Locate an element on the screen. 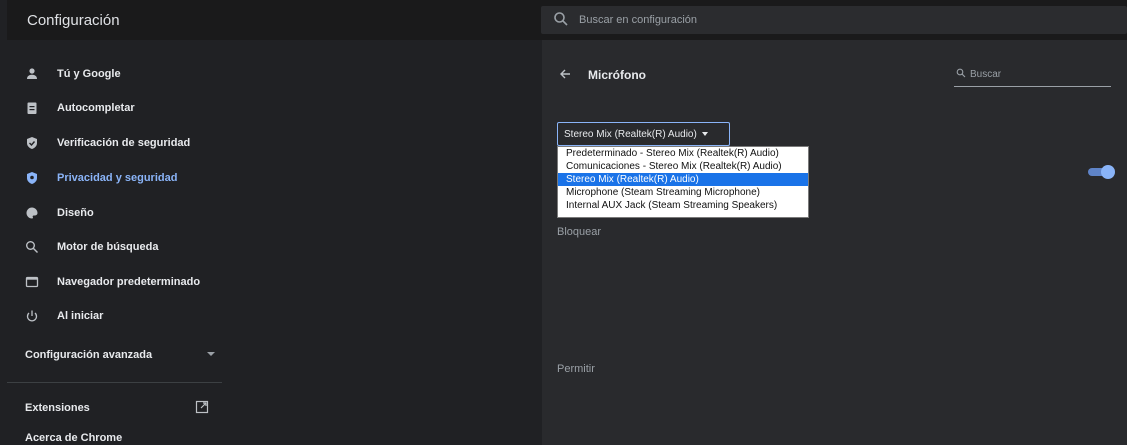 Image resolution: width=1127 pixels, height=445 pixels. ask-before-access-toggle is located at coordinates (1101, 172).